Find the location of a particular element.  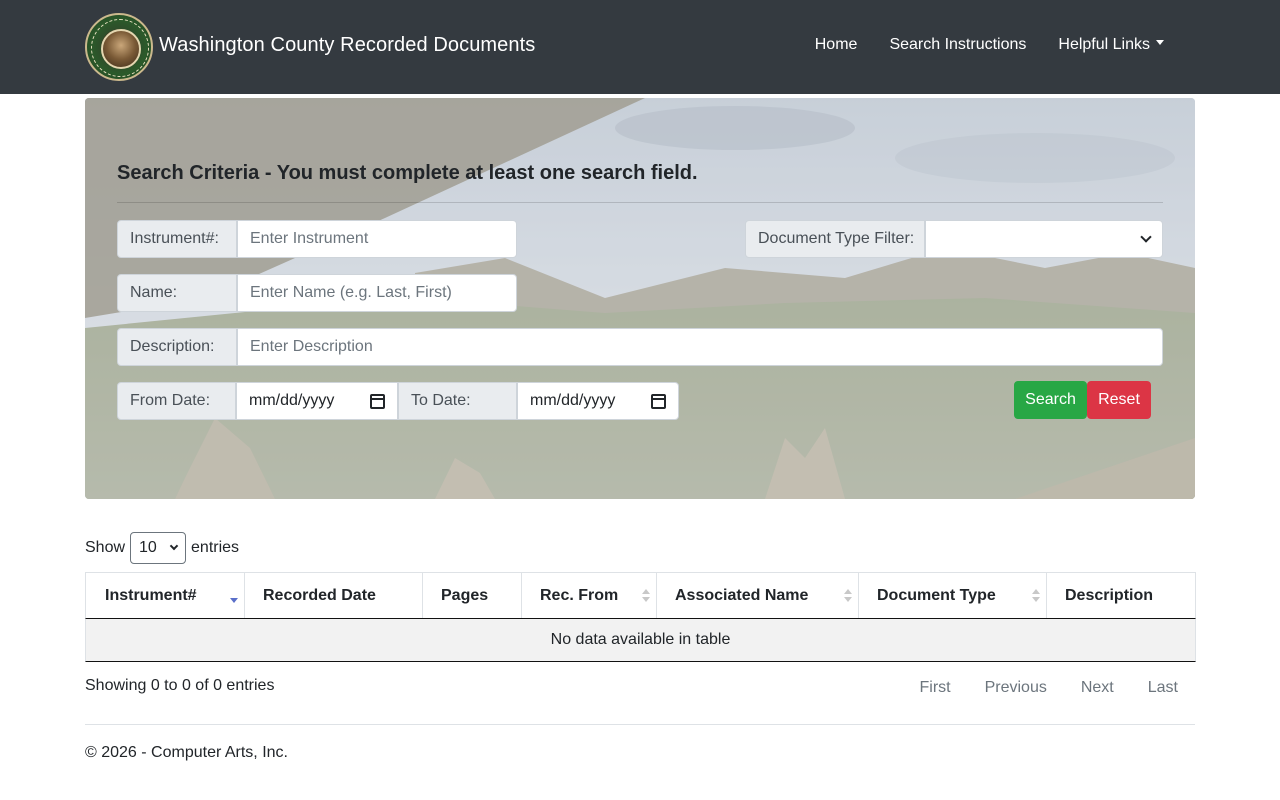

page-first-button: First is located at coordinates (934, 688).